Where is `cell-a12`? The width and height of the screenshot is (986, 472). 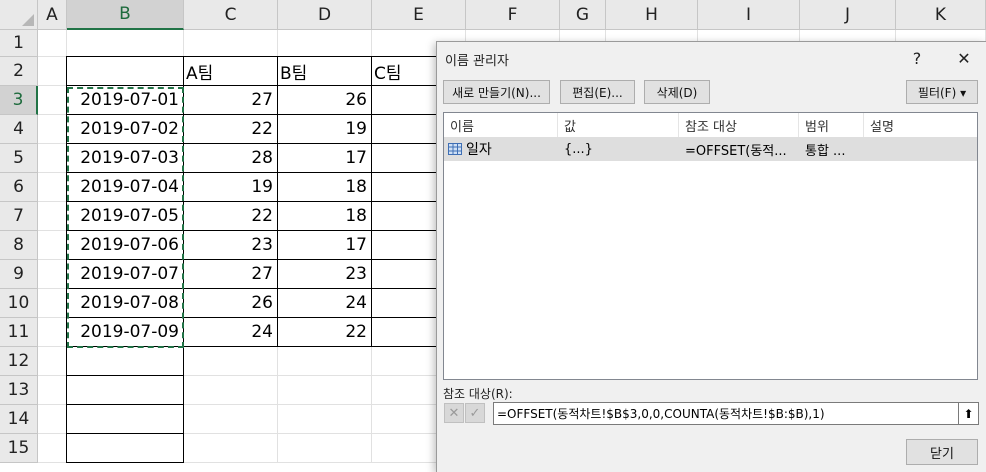
cell-a12 is located at coordinates (52, 361).